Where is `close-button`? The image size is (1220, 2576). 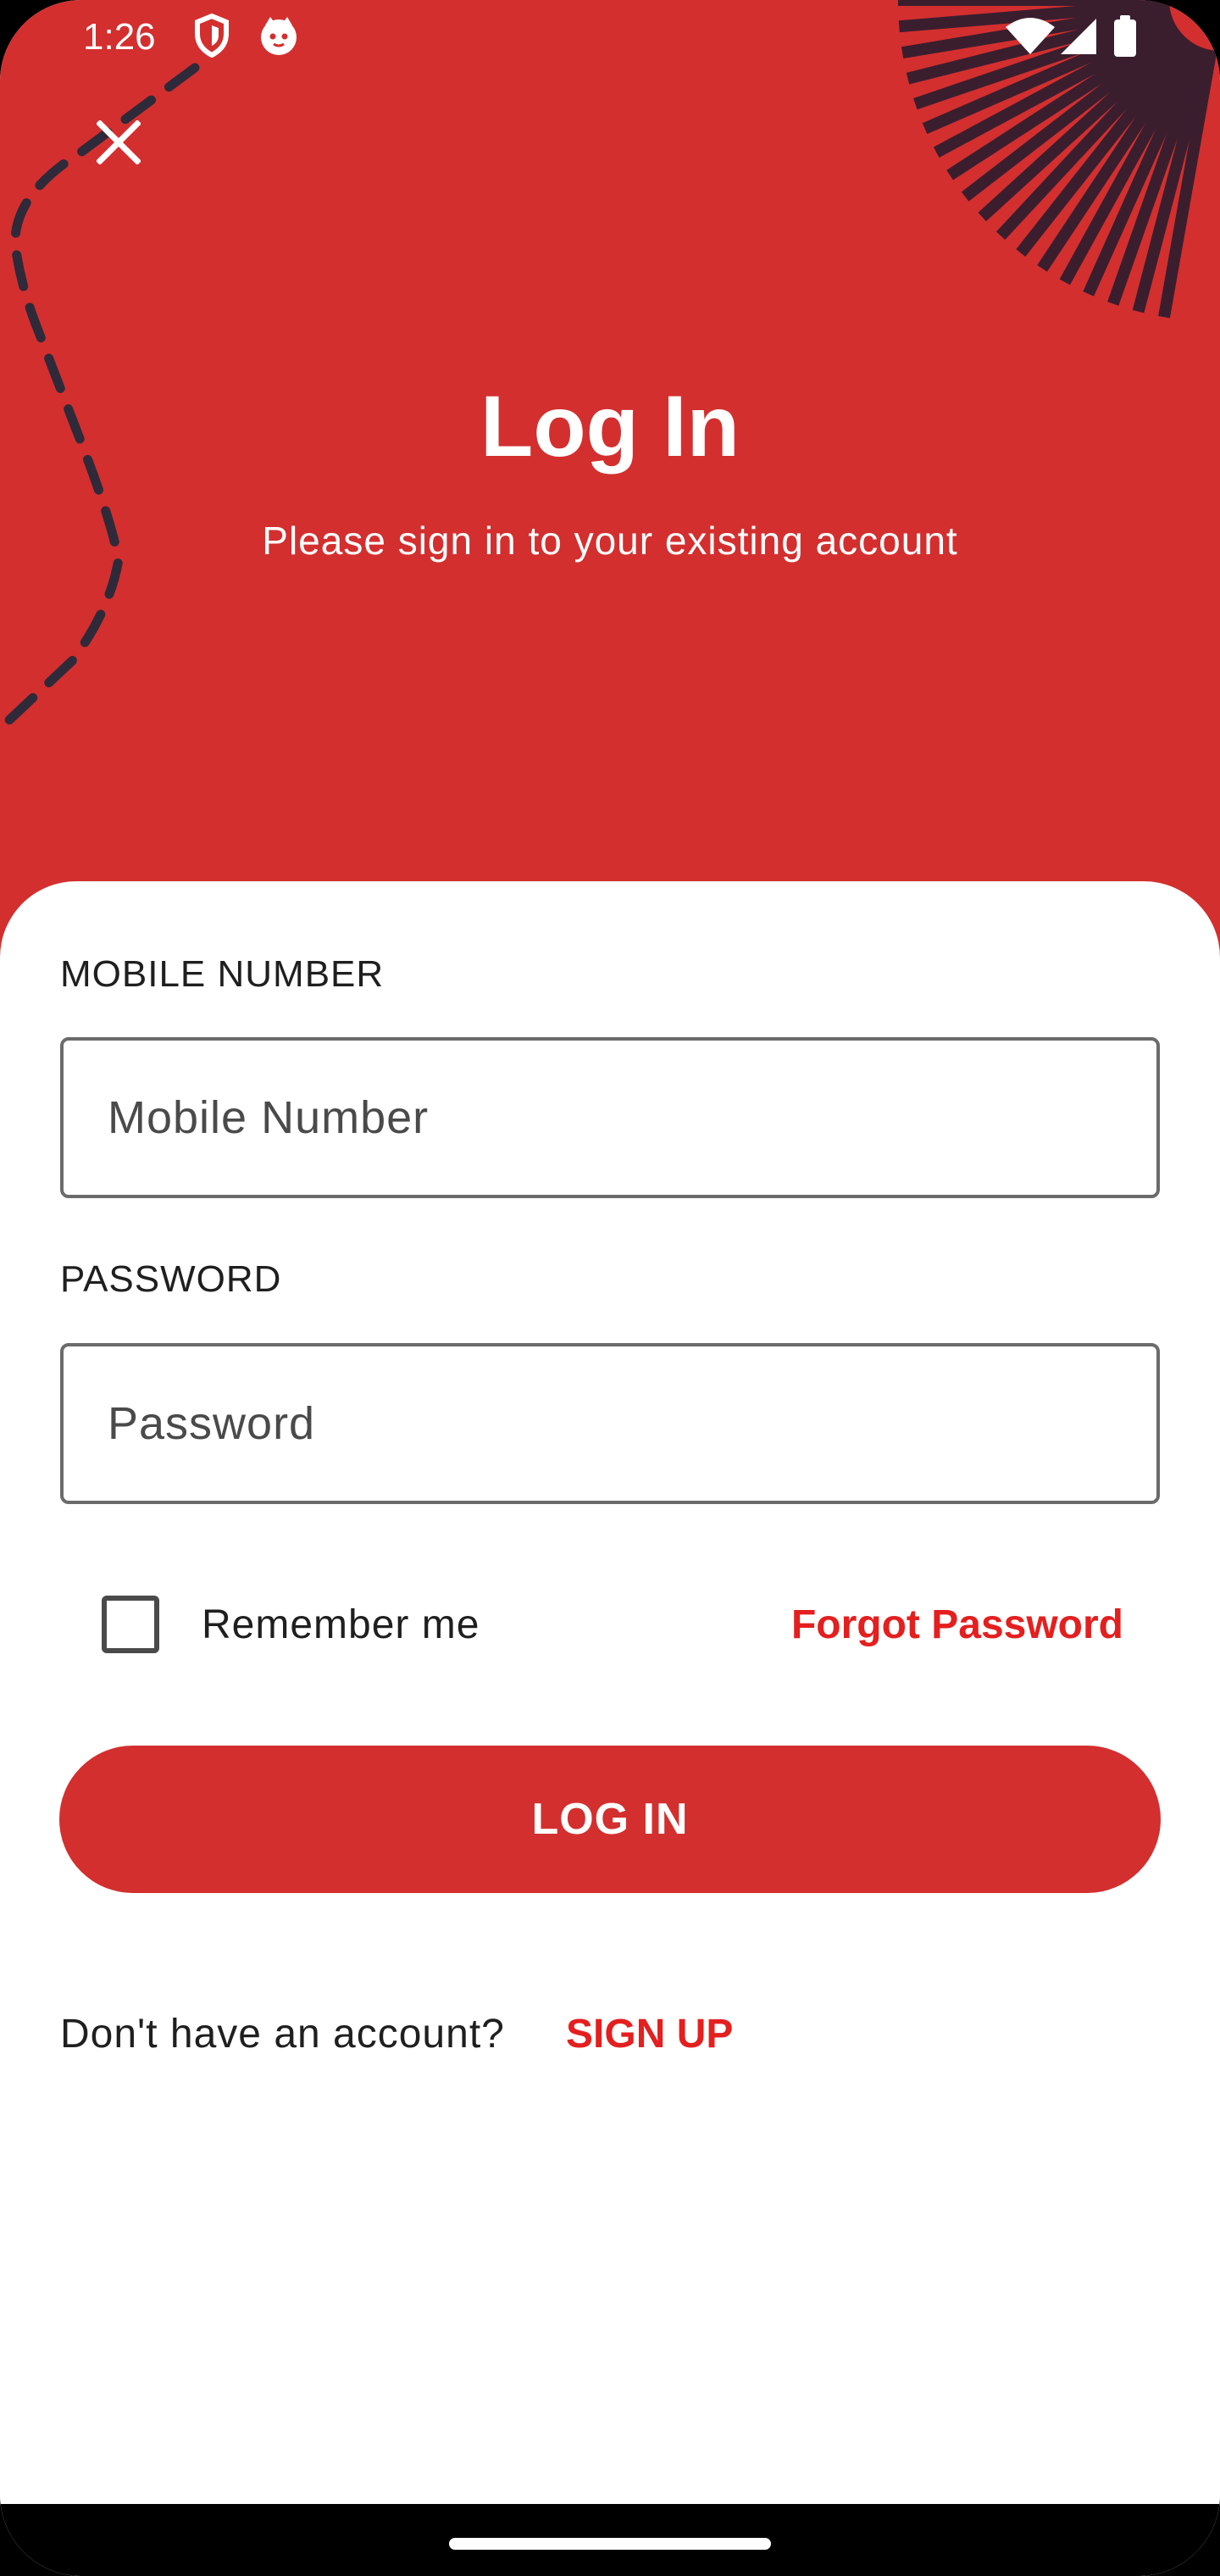 close-button is located at coordinates (118, 144).